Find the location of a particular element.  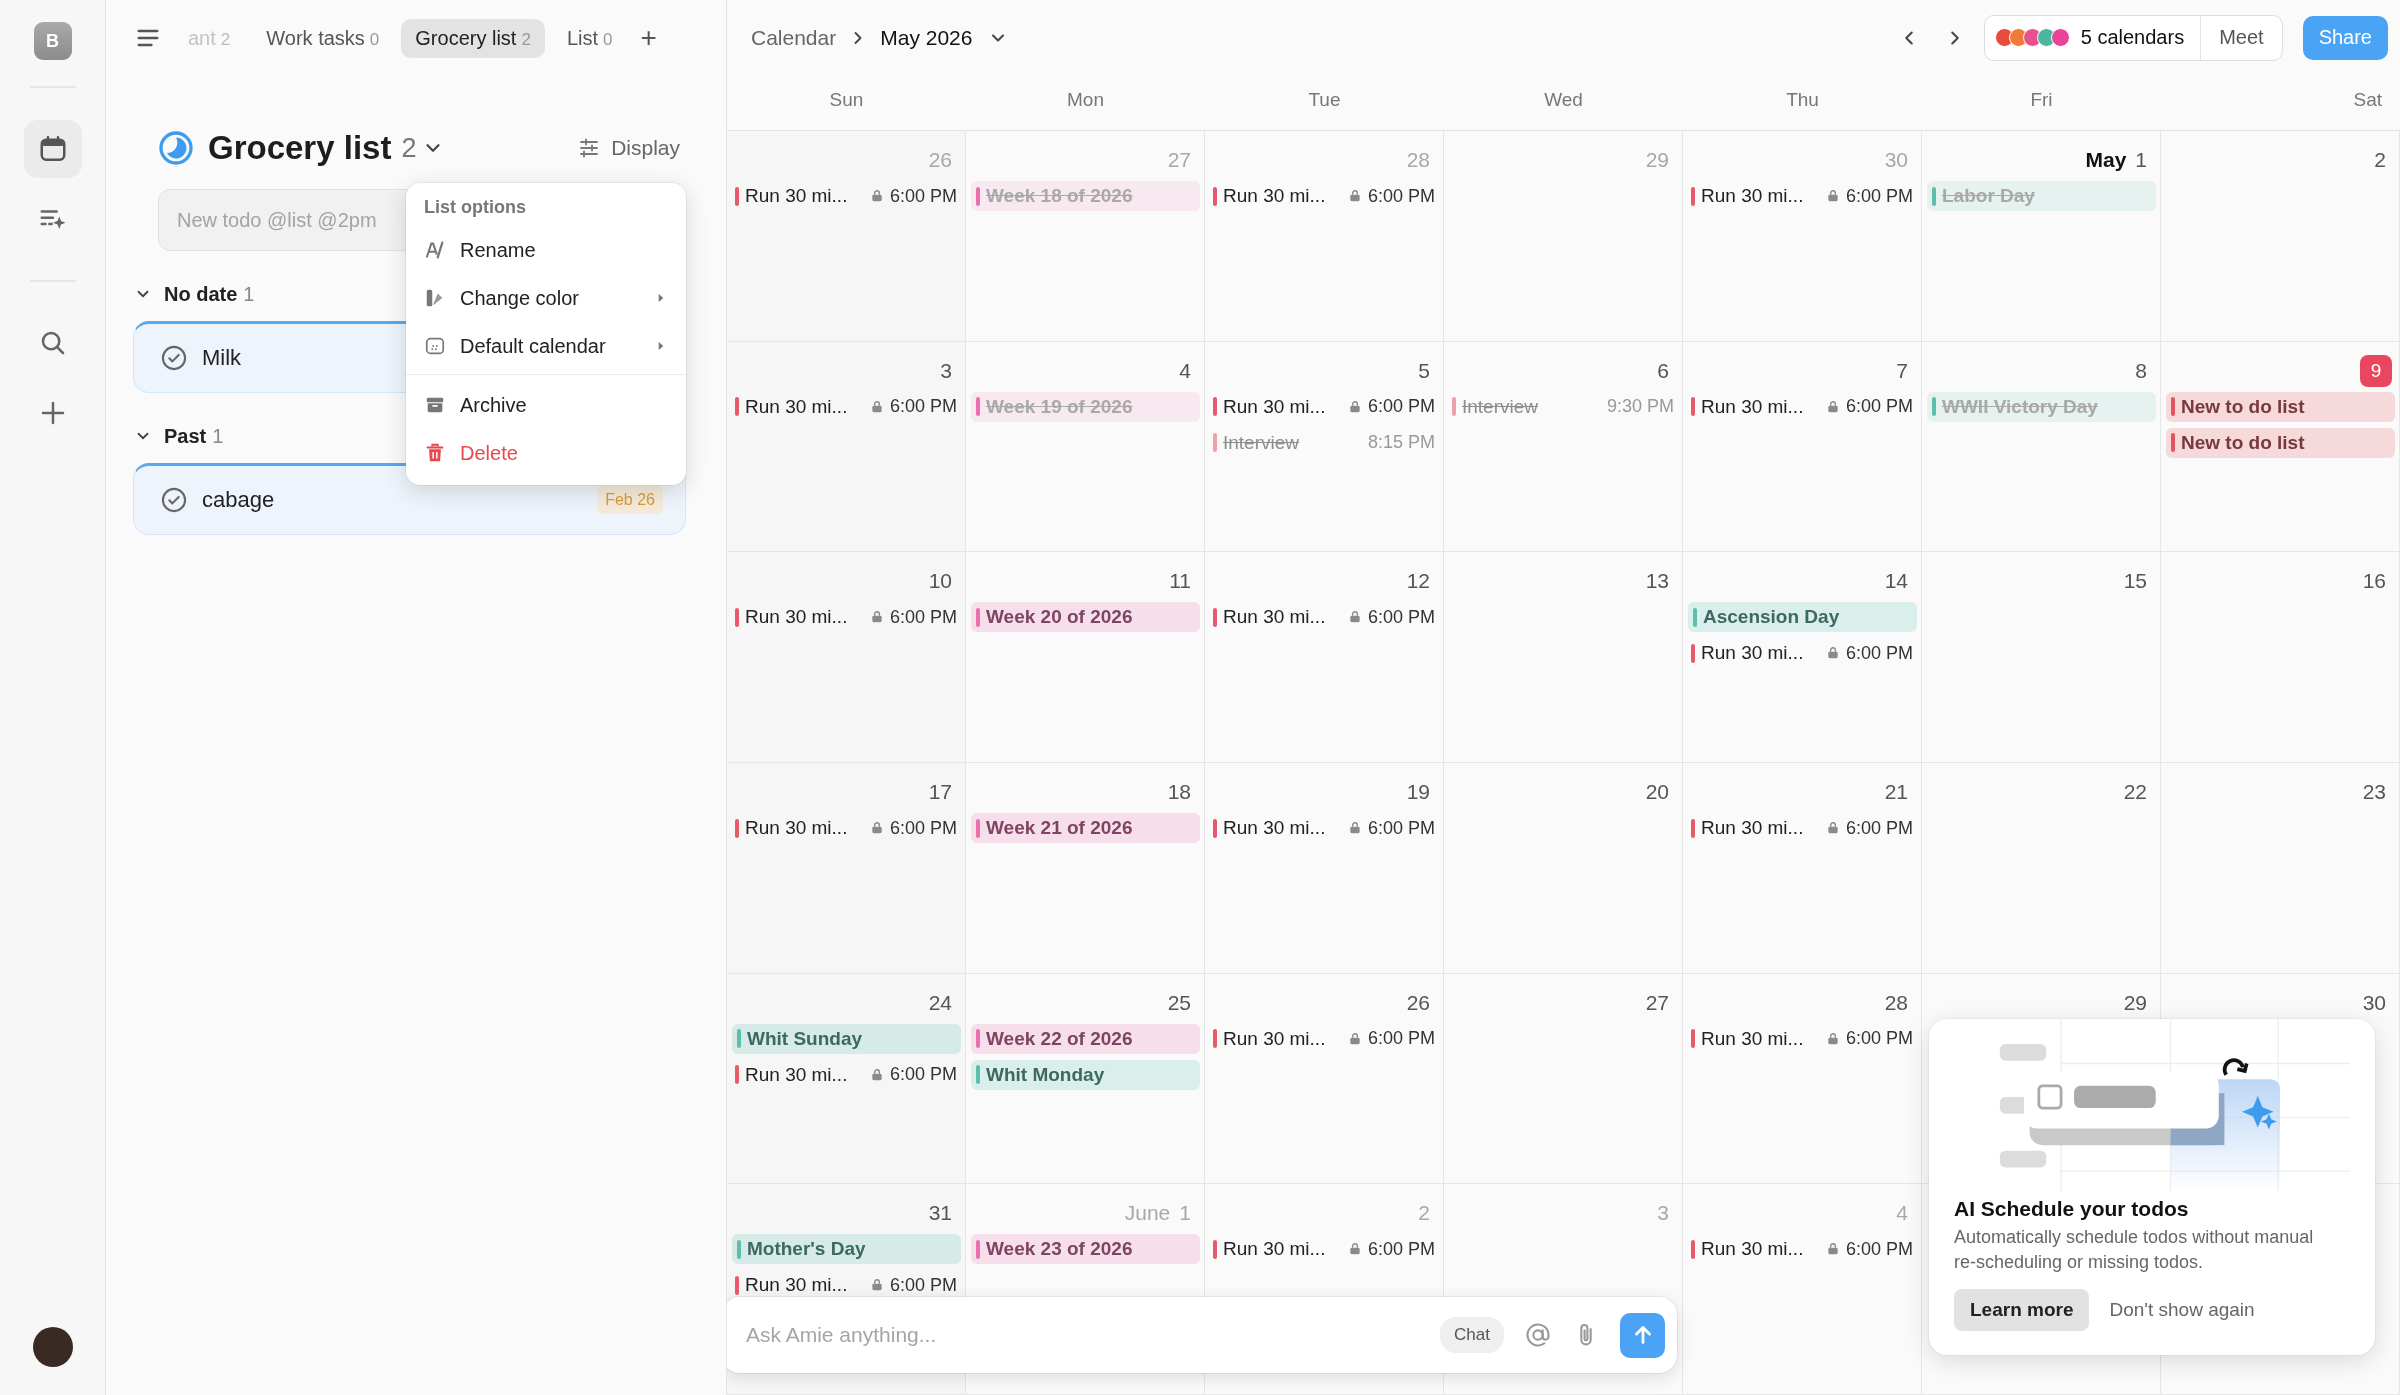

group-label: No date 1 is located at coordinates (209, 294).